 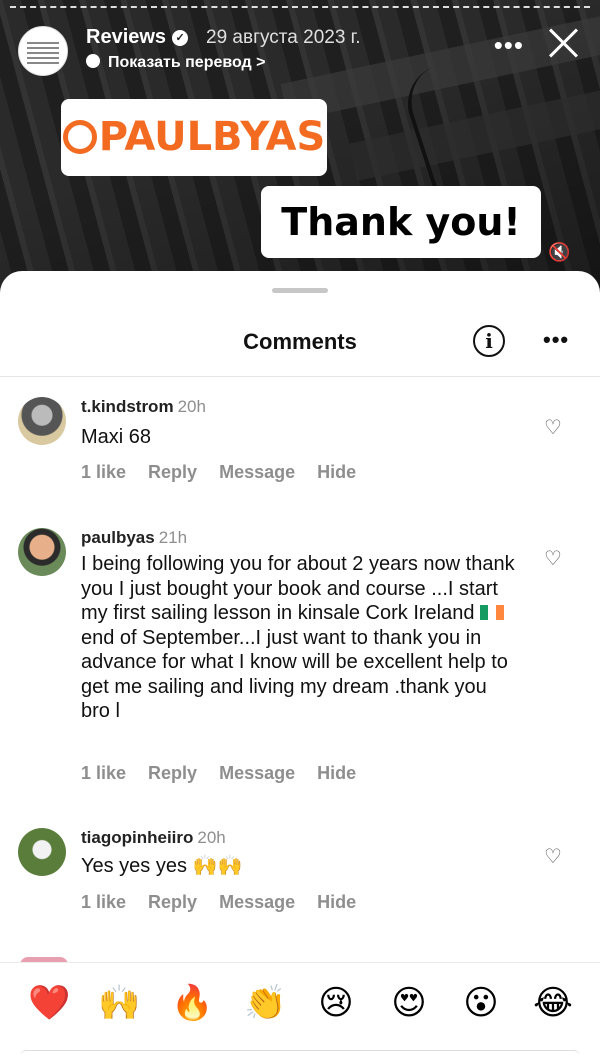 I want to click on avatar-image, so click(x=43, y=53).